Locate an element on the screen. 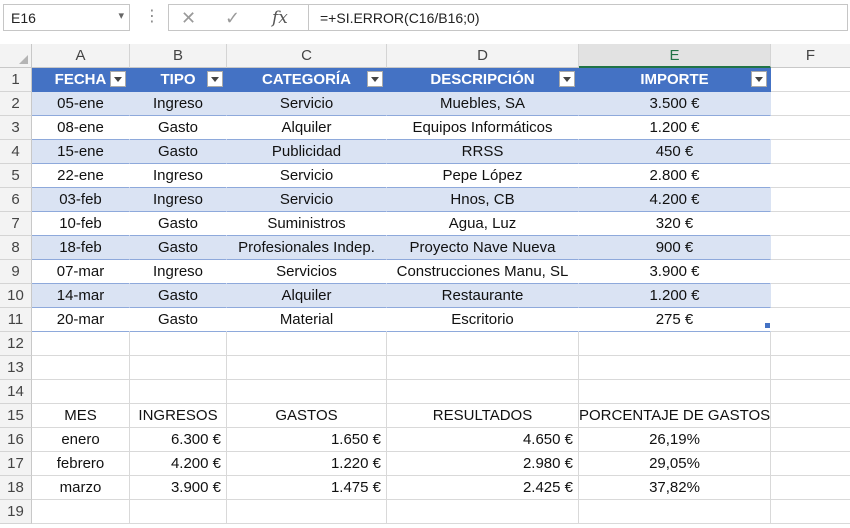 Image resolution: width=850 pixels, height=528 pixels. summary-cell: marzo is located at coordinates (81, 488).